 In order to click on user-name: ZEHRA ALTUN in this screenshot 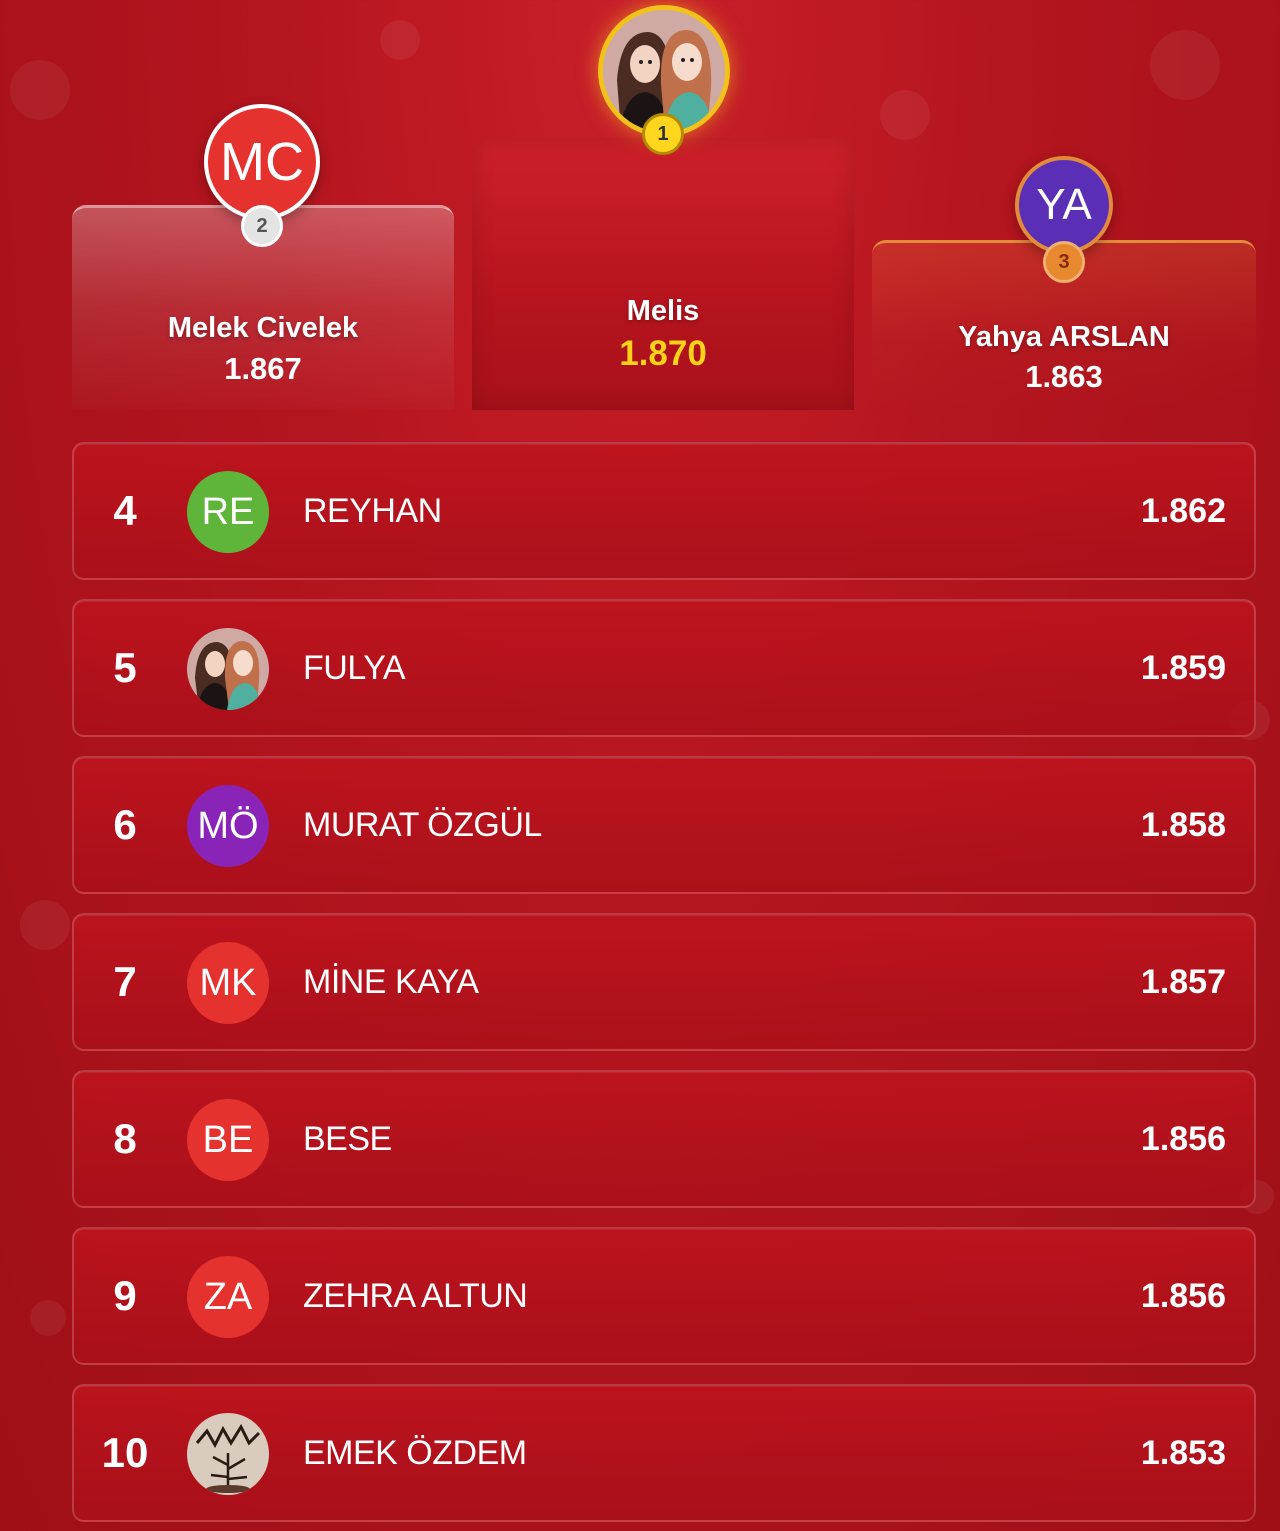, I will do `click(415, 1295)`.